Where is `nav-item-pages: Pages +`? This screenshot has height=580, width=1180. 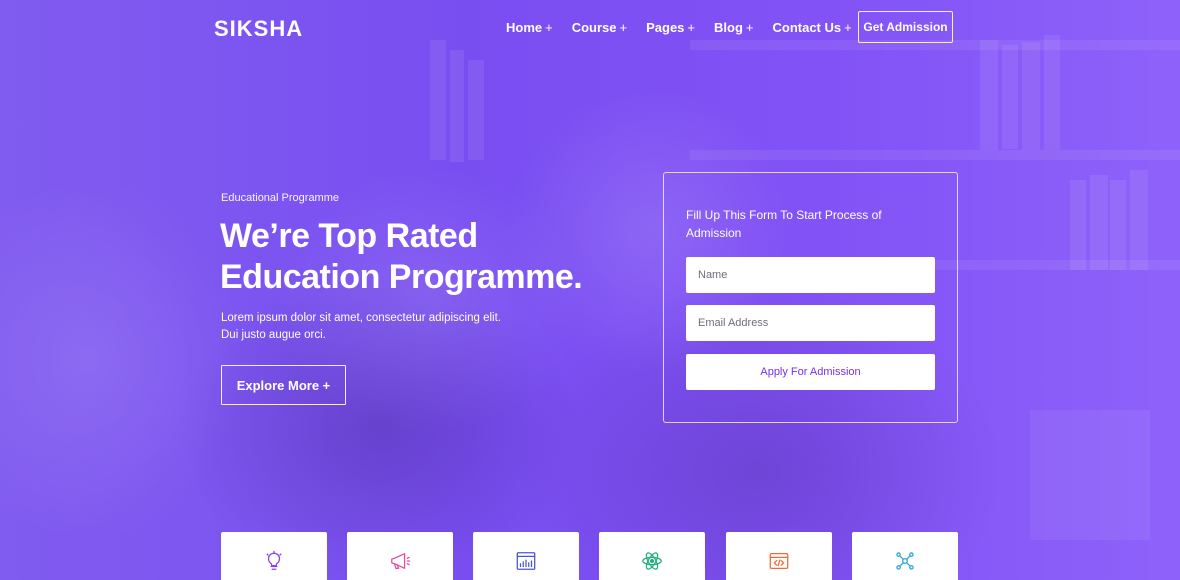
nav-item-pages: Pages + is located at coordinates (670, 27).